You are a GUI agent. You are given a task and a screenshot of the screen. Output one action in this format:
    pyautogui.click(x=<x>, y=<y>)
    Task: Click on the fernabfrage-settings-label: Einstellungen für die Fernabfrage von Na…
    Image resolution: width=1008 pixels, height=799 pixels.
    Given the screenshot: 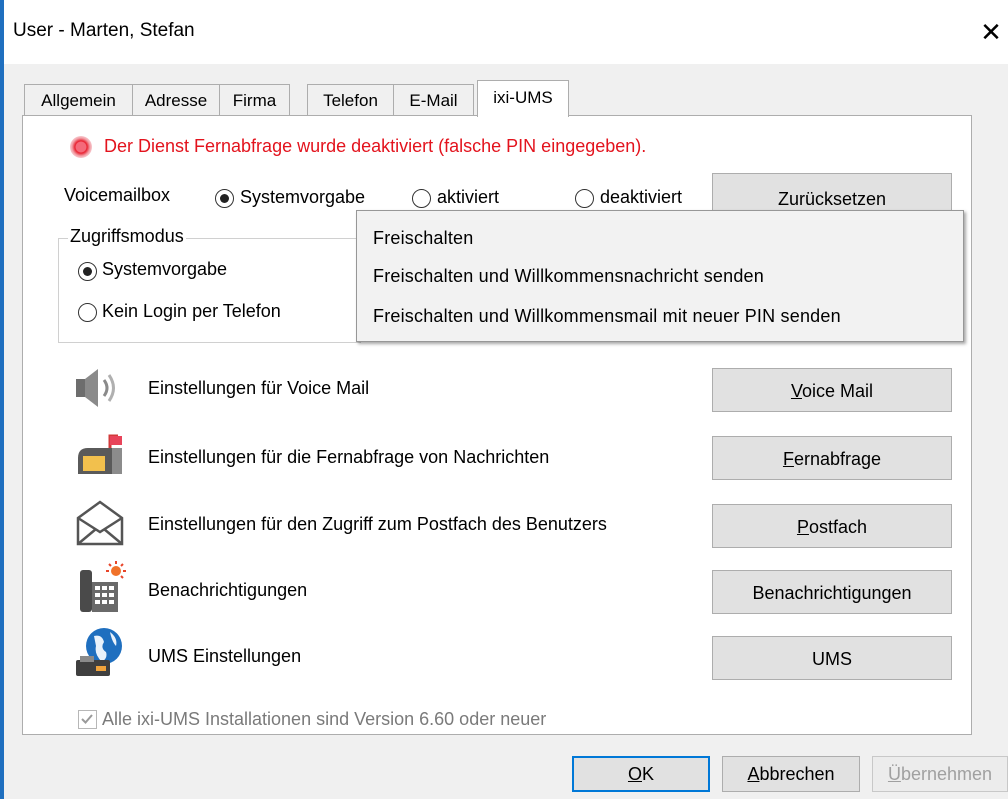 What is the action you would take?
    pyautogui.click(x=349, y=457)
    